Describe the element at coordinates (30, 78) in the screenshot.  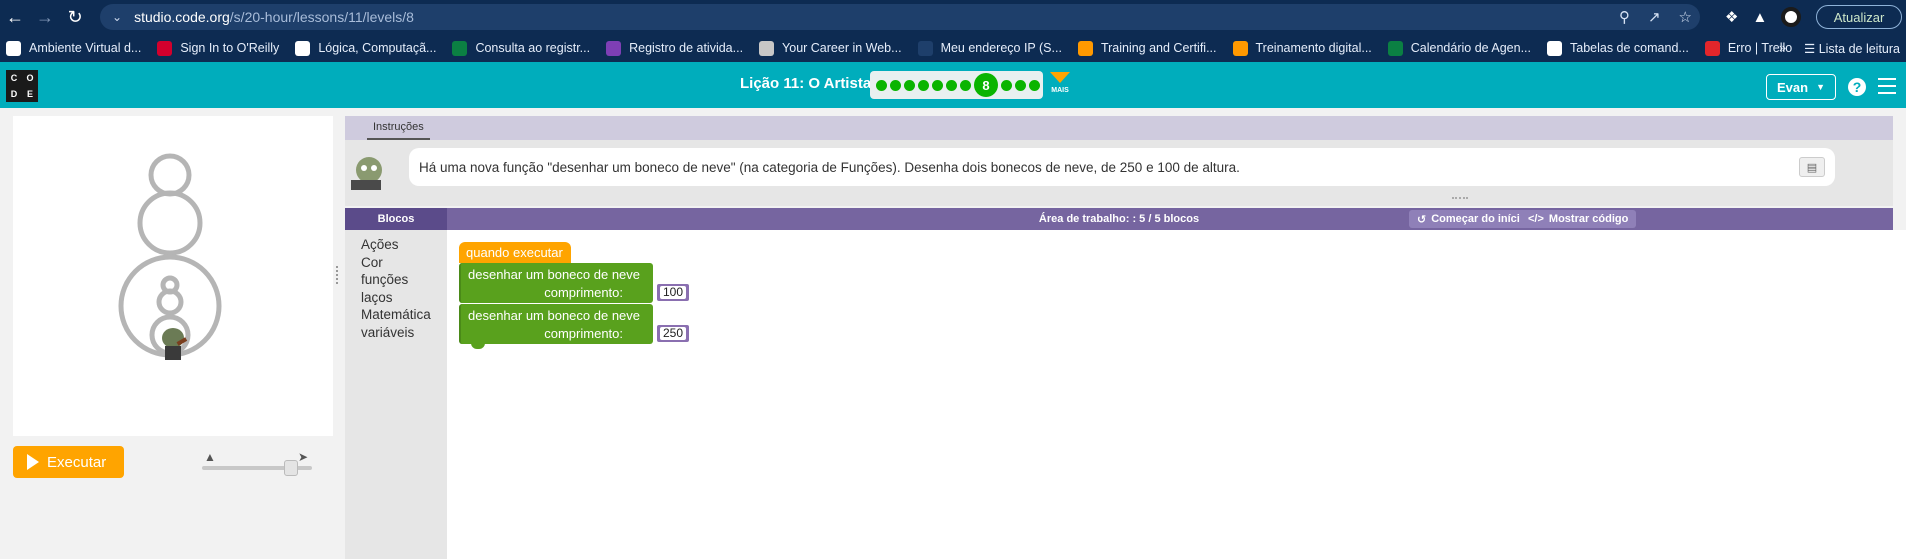
I see `logo-letter-o: O` at that location.